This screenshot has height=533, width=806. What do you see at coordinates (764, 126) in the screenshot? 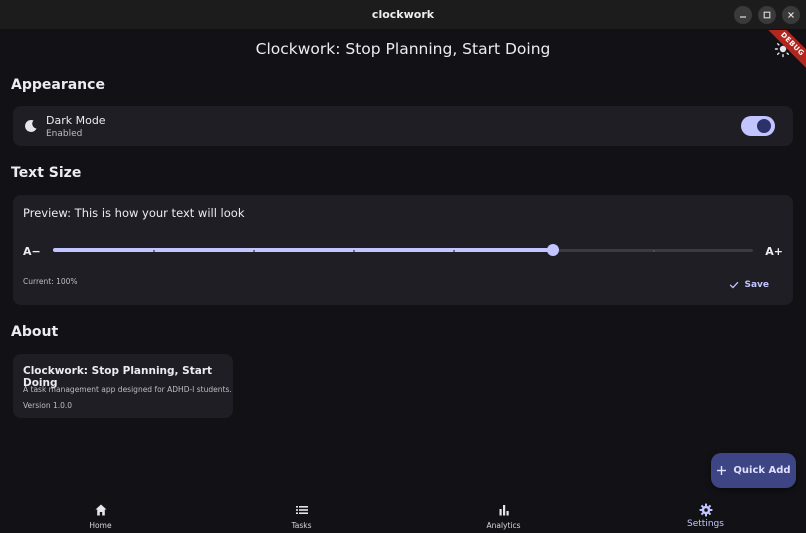
I see `switch-knob` at bounding box center [764, 126].